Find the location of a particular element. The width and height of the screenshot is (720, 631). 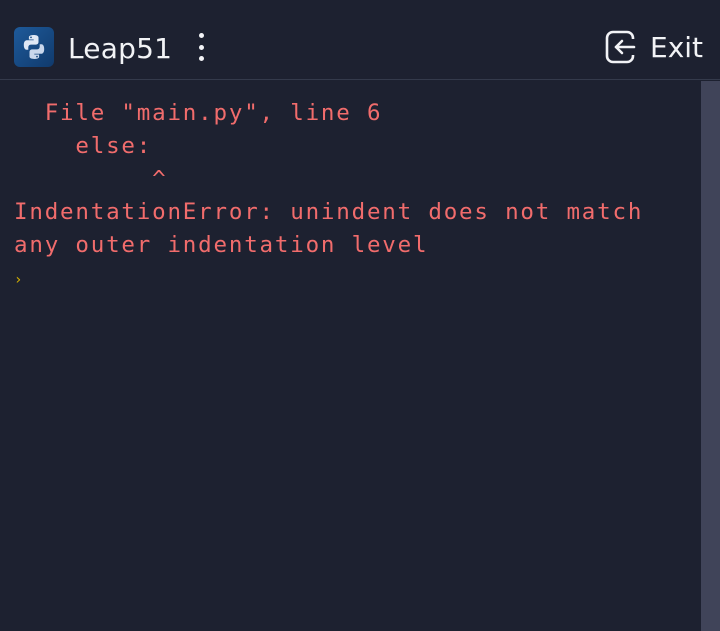

traceback-caret-line: ^ is located at coordinates (91, 179).